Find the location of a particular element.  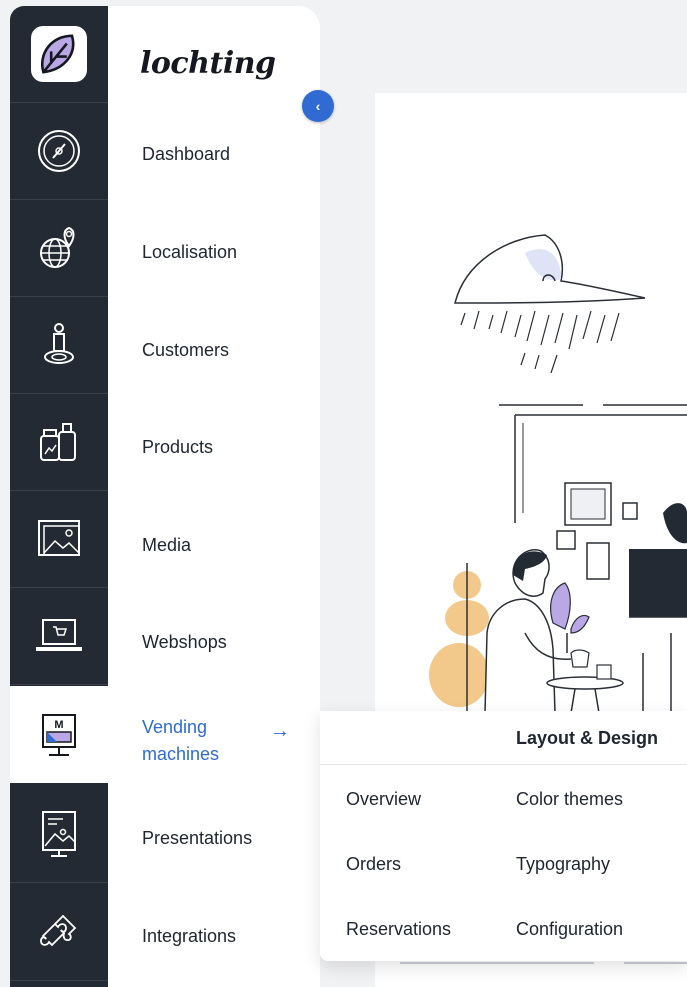

submenu-link-typography: Typography is located at coordinates (563, 864).